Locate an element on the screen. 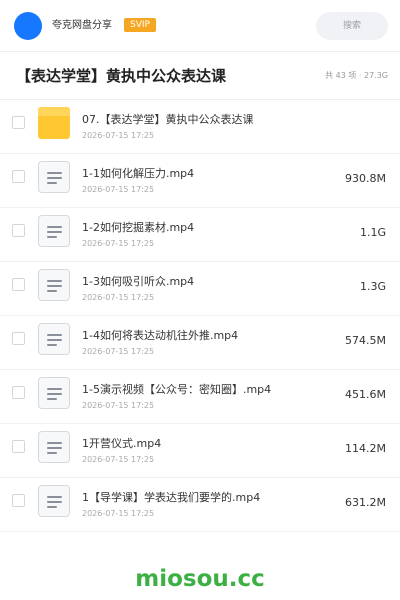  file-name: 1开营仪式.mp4 is located at coordinates (122, 443).